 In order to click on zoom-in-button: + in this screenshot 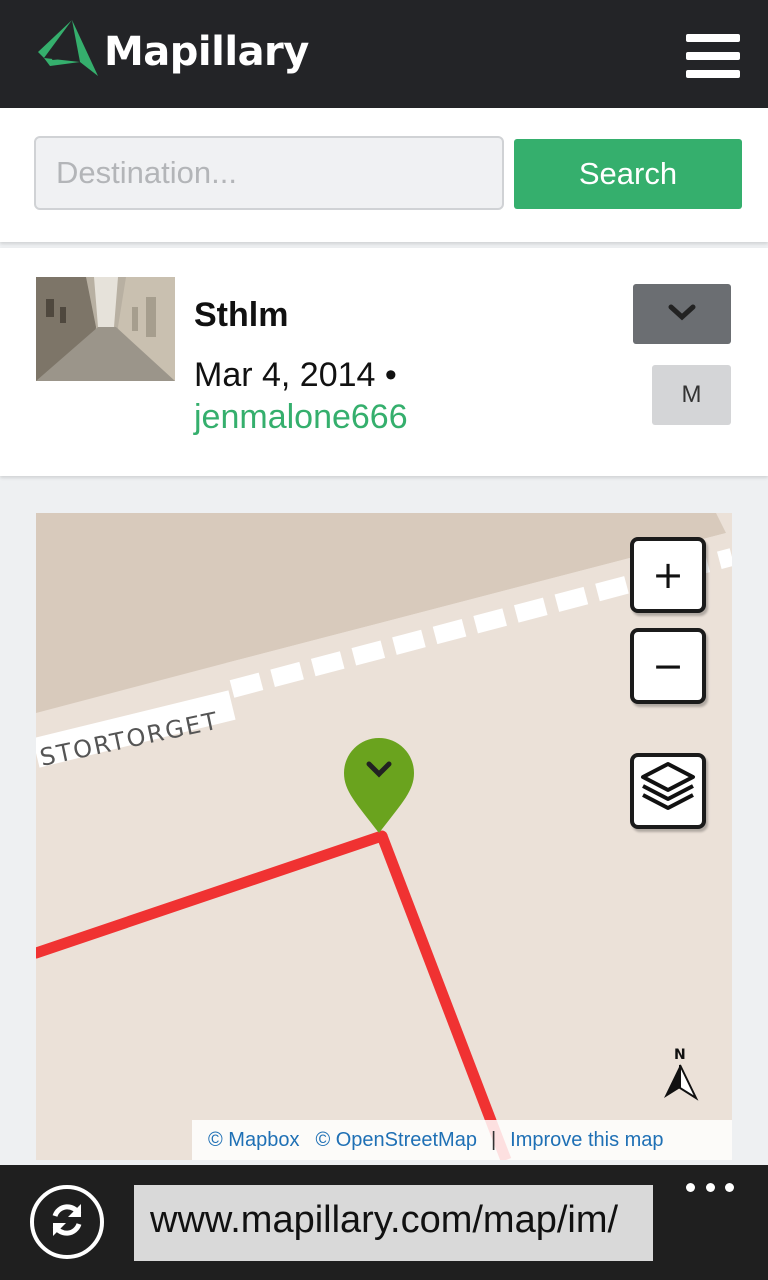, I will do `click(668, 575)`.